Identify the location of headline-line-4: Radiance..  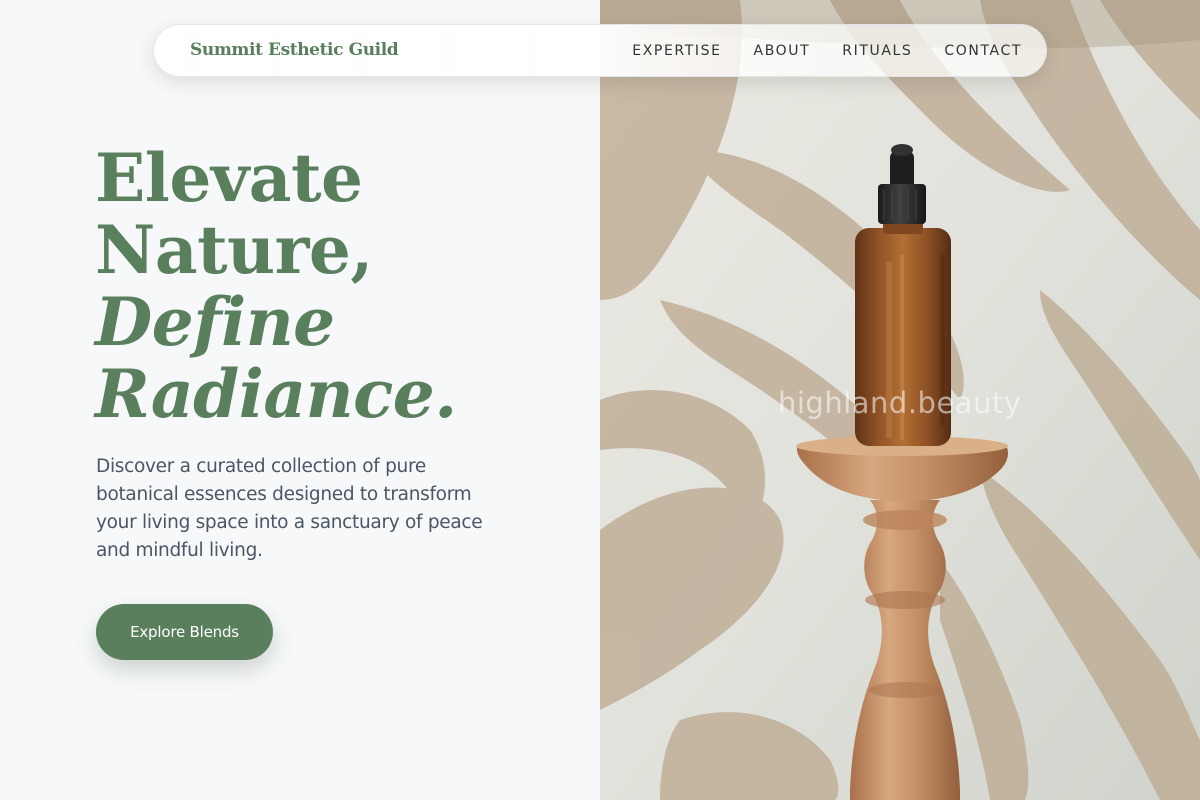
(276, 394).